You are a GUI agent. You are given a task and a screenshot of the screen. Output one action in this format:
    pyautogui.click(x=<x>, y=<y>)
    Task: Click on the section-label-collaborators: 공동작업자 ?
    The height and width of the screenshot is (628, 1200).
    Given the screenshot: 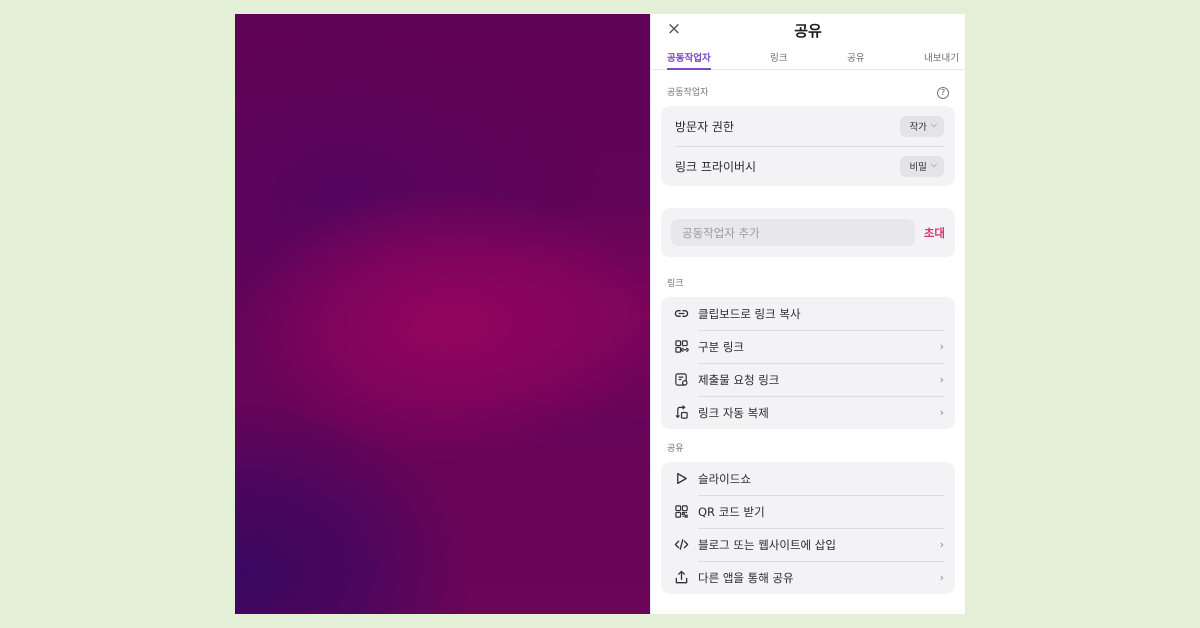 What is the action you would take?
    pyautogui.click(x=808, y=93)
    